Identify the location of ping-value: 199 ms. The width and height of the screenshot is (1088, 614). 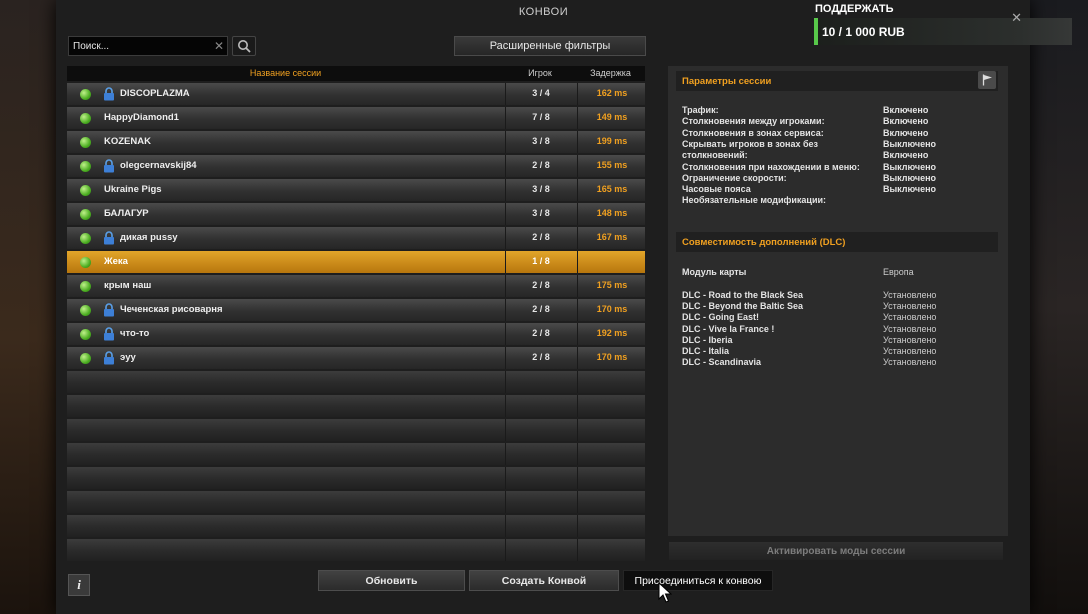
(612, 141).